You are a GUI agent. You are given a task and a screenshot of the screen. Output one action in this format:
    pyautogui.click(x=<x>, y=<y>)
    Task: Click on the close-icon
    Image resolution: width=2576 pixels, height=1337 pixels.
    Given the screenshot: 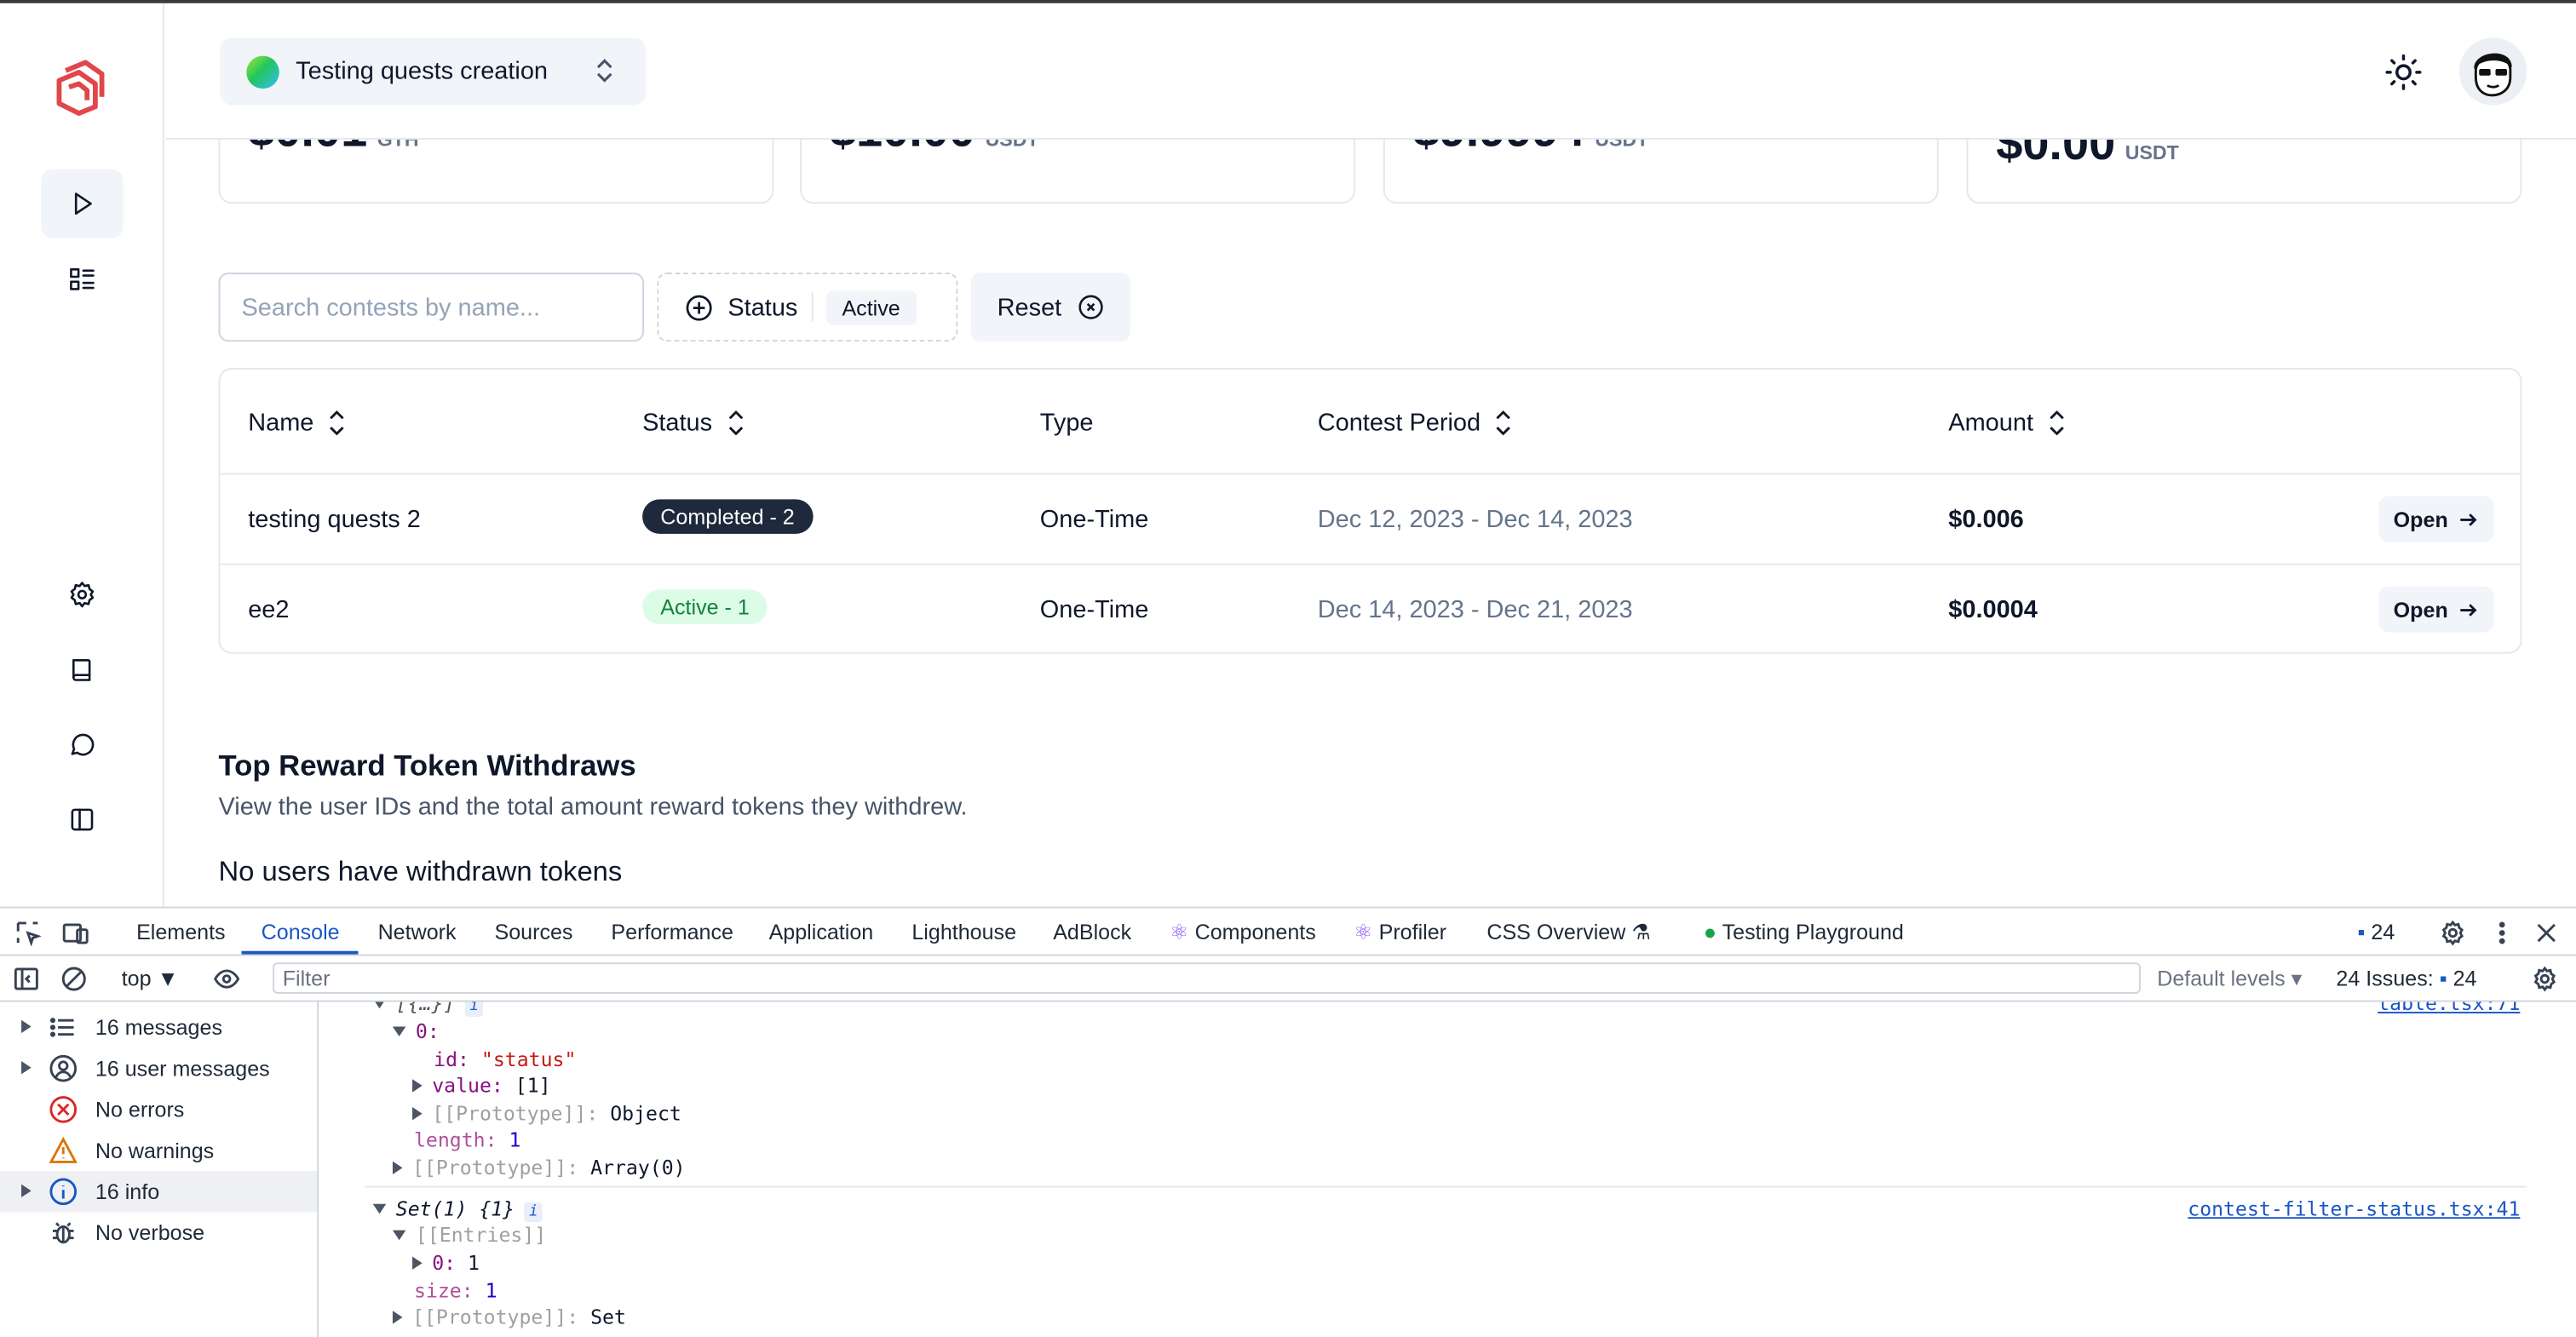 What is the action you would take?
    pyautogui.click(x=2546, y=932)
    